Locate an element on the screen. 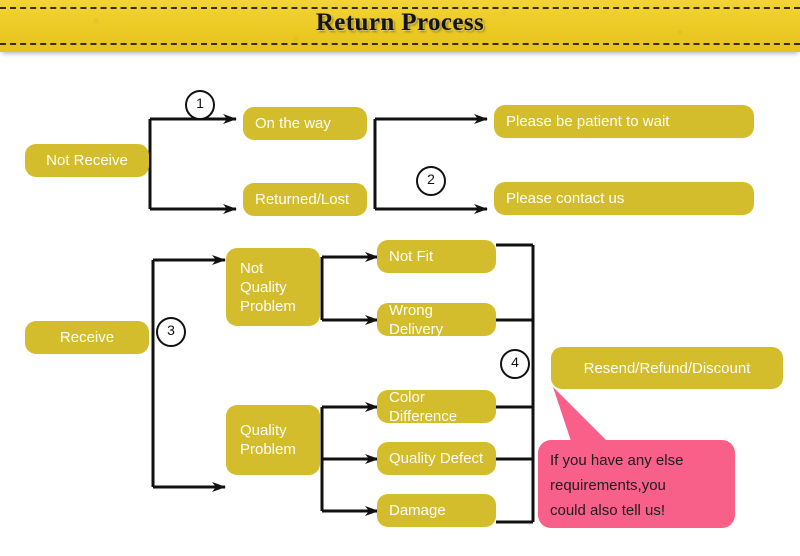 This screenshot has width=800, height=556. badge-step-3: 3 is located at coordinates (171, 332).